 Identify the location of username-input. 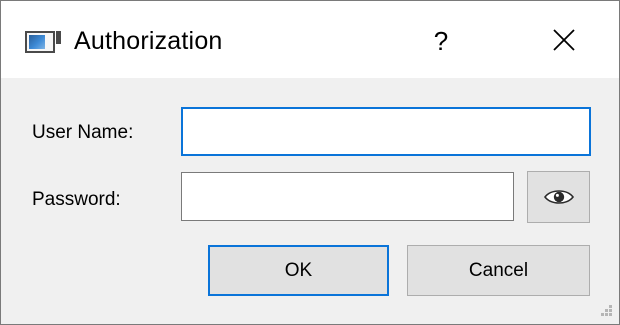
(386, 131).